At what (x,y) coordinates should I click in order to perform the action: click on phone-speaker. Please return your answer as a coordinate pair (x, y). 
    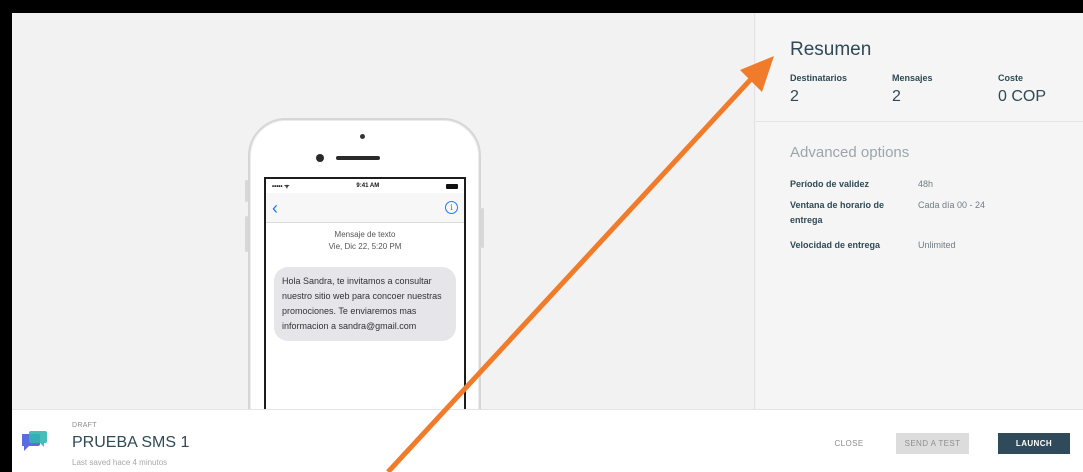
    Looking at the image, I should click on (358, 158).